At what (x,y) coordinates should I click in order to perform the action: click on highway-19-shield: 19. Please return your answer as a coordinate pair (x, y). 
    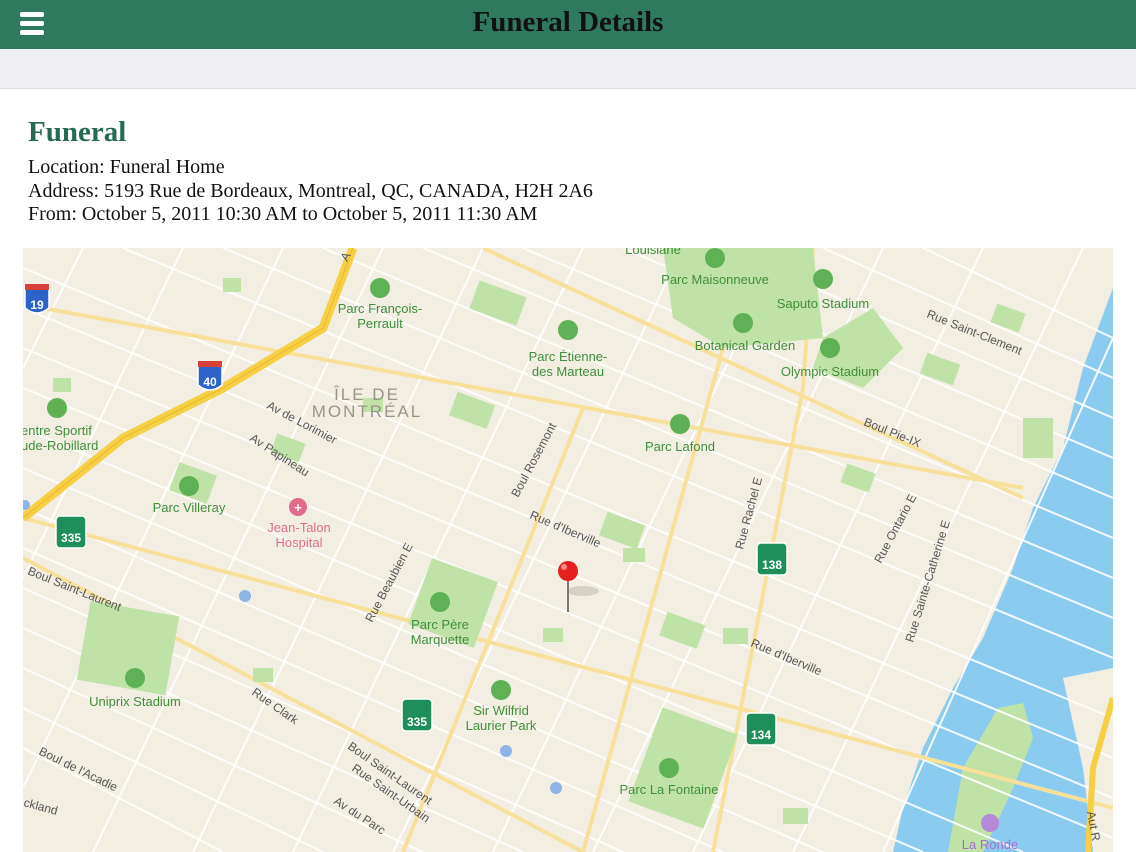
    Looking at the image, I should click on (37, 299).